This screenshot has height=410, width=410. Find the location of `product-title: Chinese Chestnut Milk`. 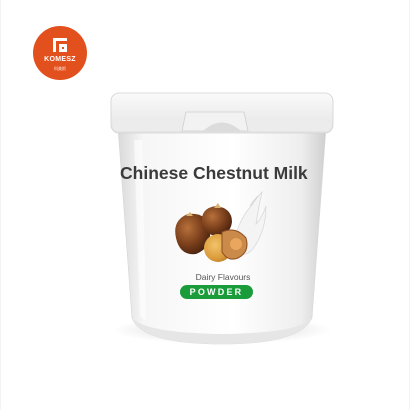

product-title: Chinese Chestnut Milk is located at coordinates (214, 173).